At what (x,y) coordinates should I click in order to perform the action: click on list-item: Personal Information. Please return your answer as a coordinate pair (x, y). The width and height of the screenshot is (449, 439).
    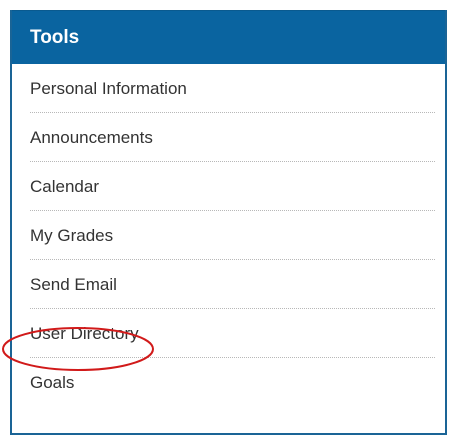
    Looking at the image, I should click on (232, 88).